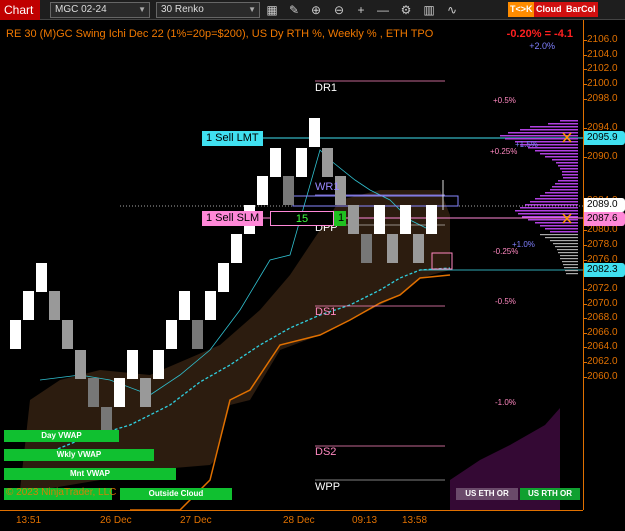  I want to click on sell-slm-quantity: 15, so click(302, 218).